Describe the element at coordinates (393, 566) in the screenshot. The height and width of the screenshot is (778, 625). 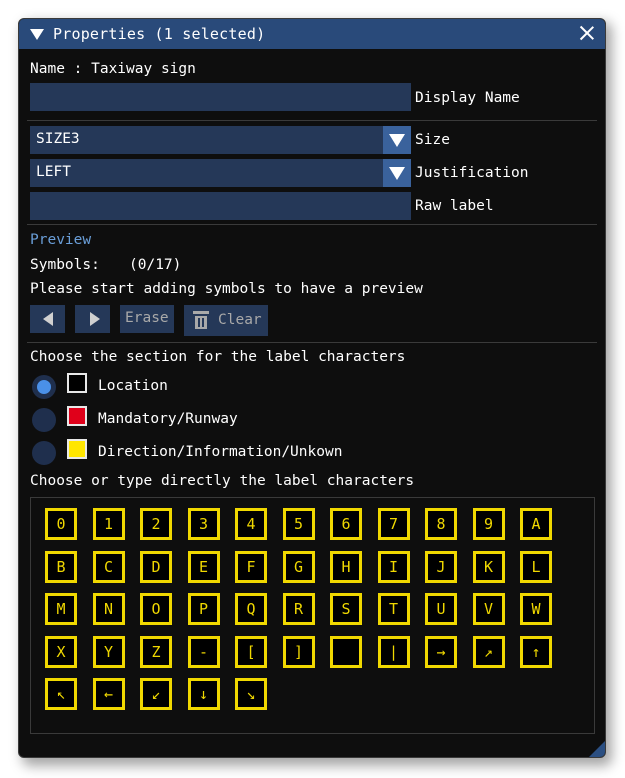
I see `char-key: I` at that location.